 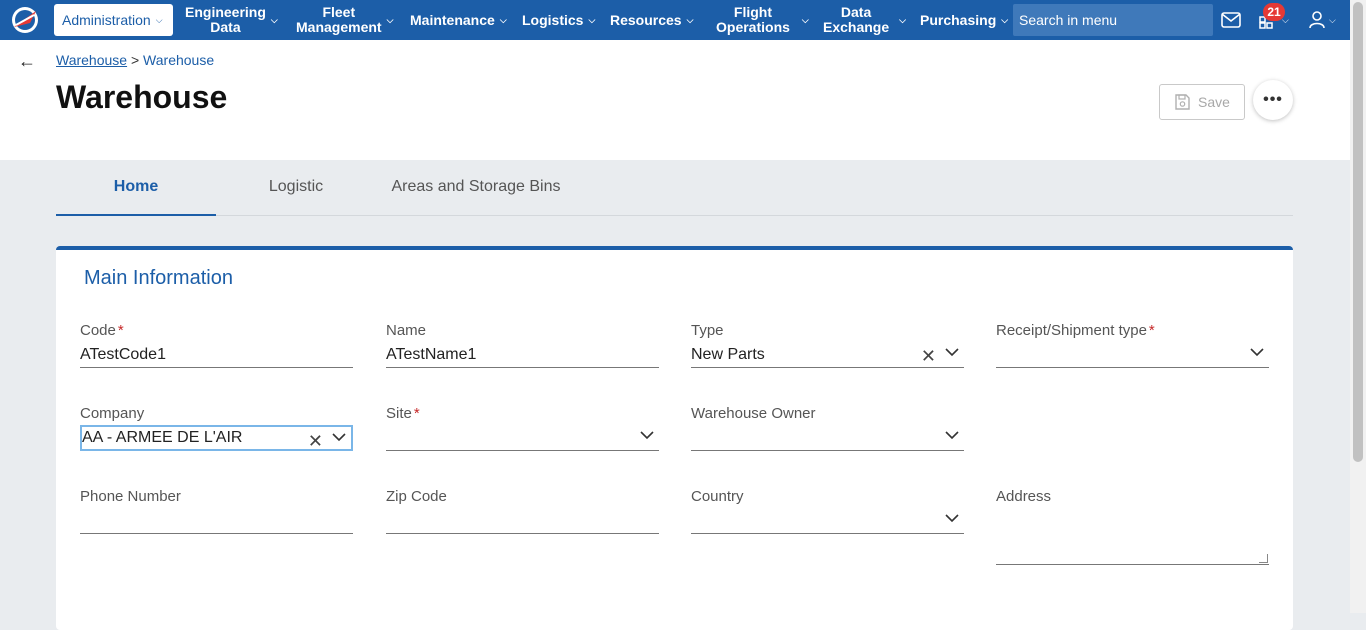 I want to click on mail-icon, so click(x=1231, y=20).